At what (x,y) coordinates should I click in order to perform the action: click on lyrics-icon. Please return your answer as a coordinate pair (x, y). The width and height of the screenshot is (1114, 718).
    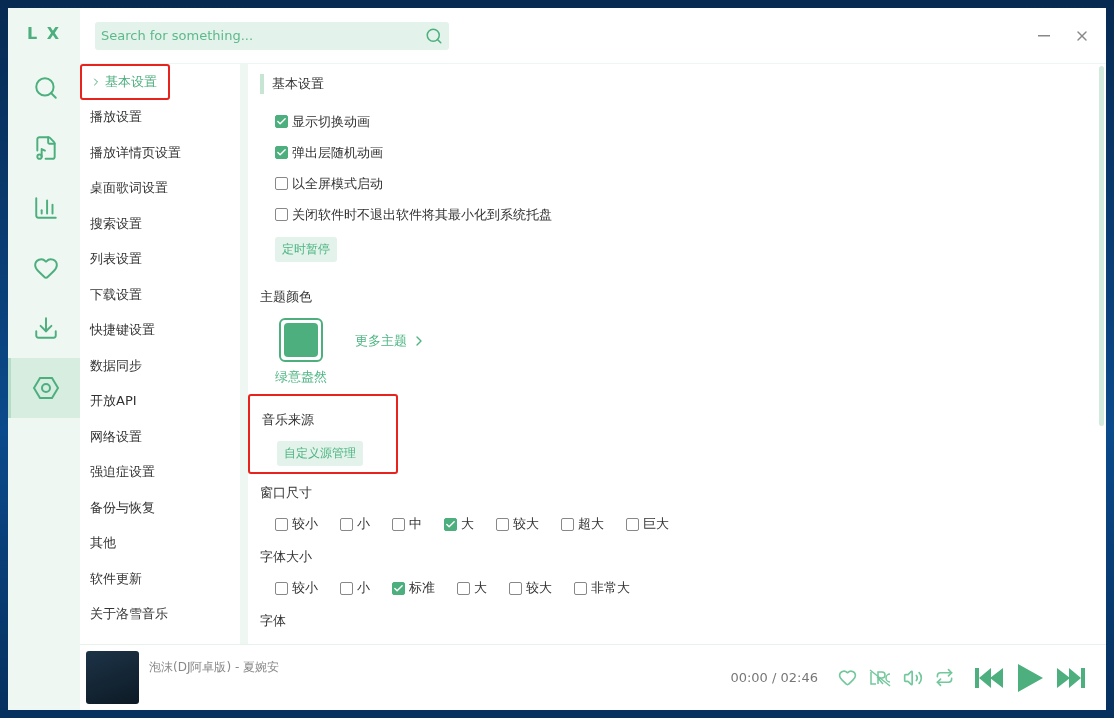
    Looking at the image, I should click on (880, 677).